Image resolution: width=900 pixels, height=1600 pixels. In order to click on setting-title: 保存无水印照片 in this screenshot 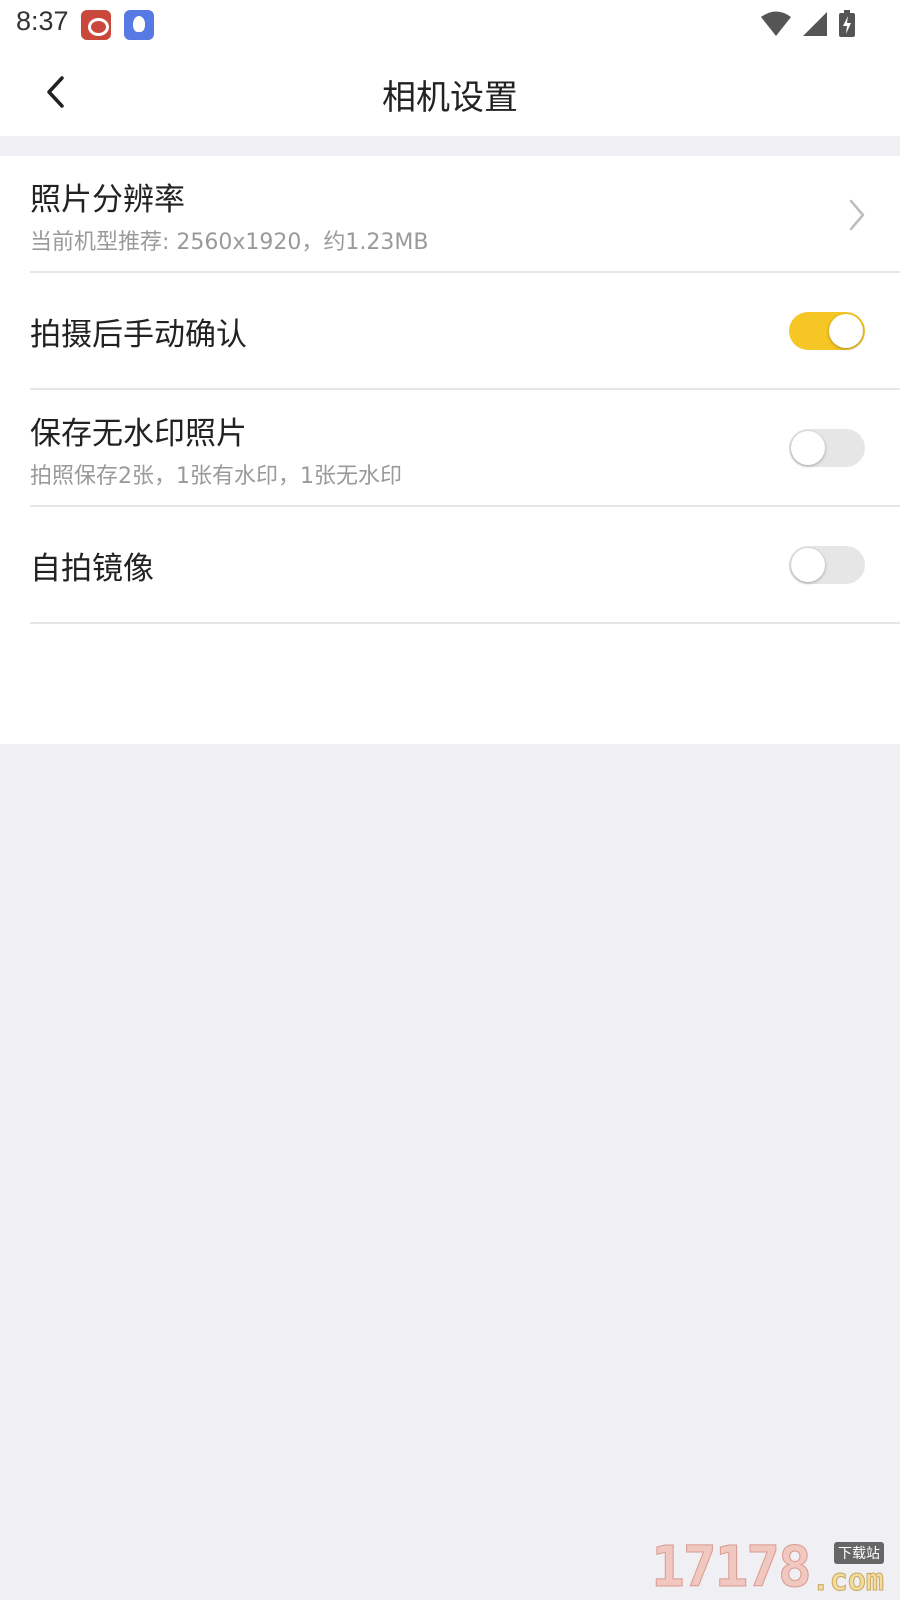, I will do `click(138, 434)`.